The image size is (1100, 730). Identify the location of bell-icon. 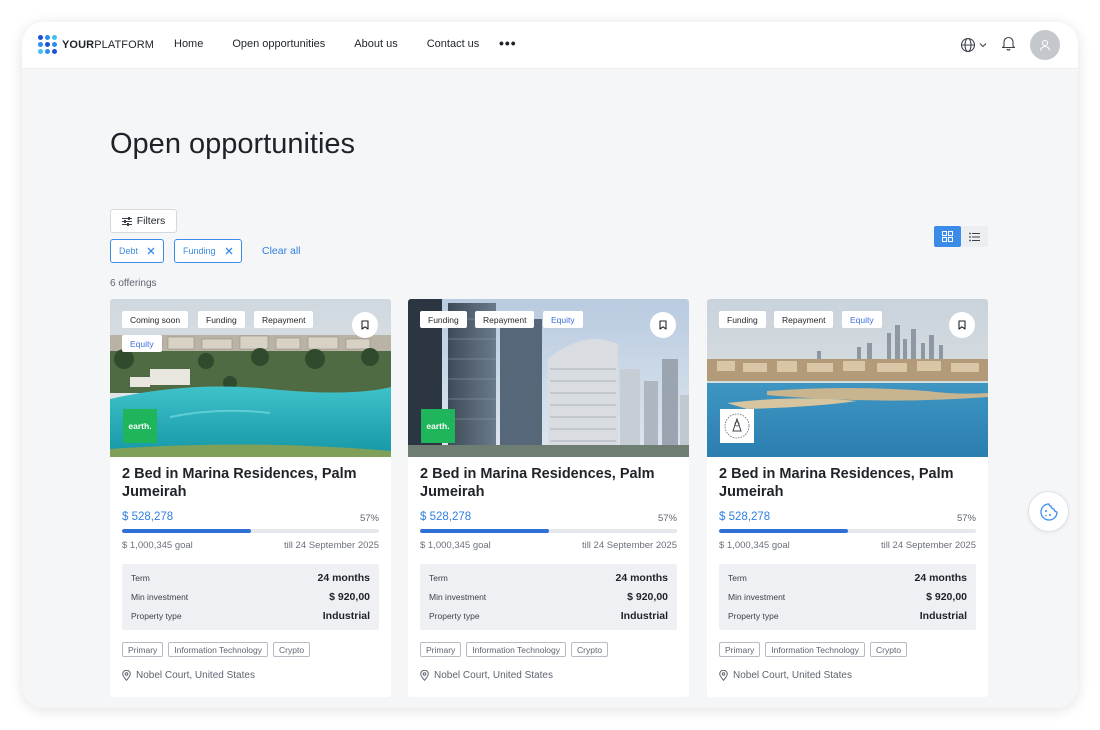
(1008, 43).